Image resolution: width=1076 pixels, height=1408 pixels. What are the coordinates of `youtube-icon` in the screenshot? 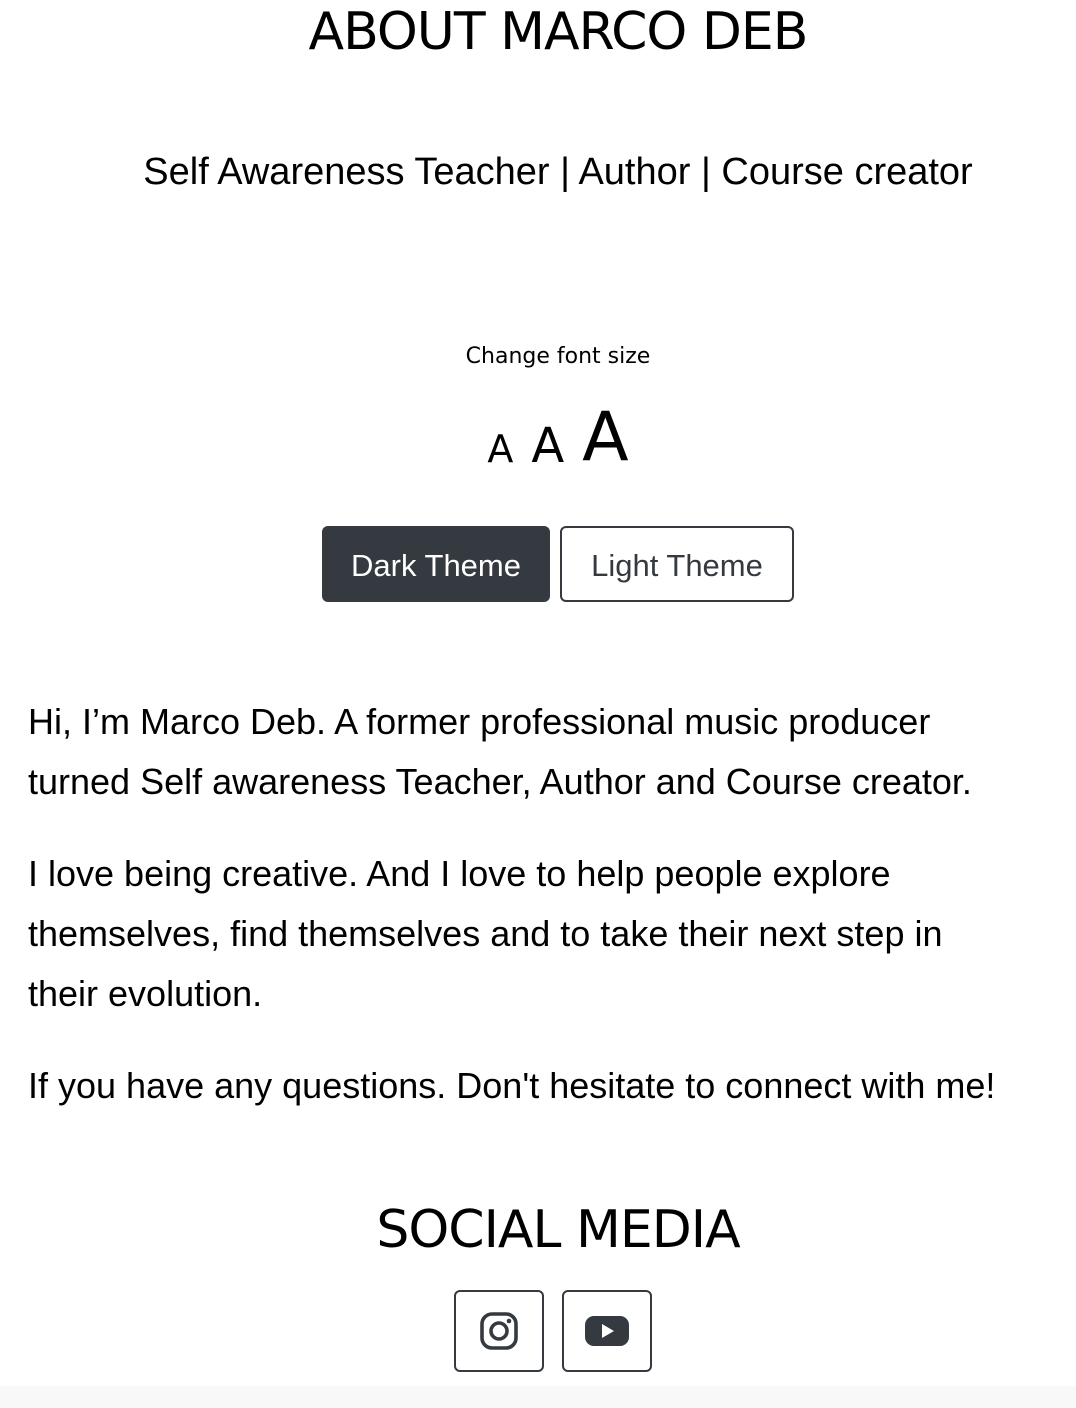 It's located at (607, 1331).